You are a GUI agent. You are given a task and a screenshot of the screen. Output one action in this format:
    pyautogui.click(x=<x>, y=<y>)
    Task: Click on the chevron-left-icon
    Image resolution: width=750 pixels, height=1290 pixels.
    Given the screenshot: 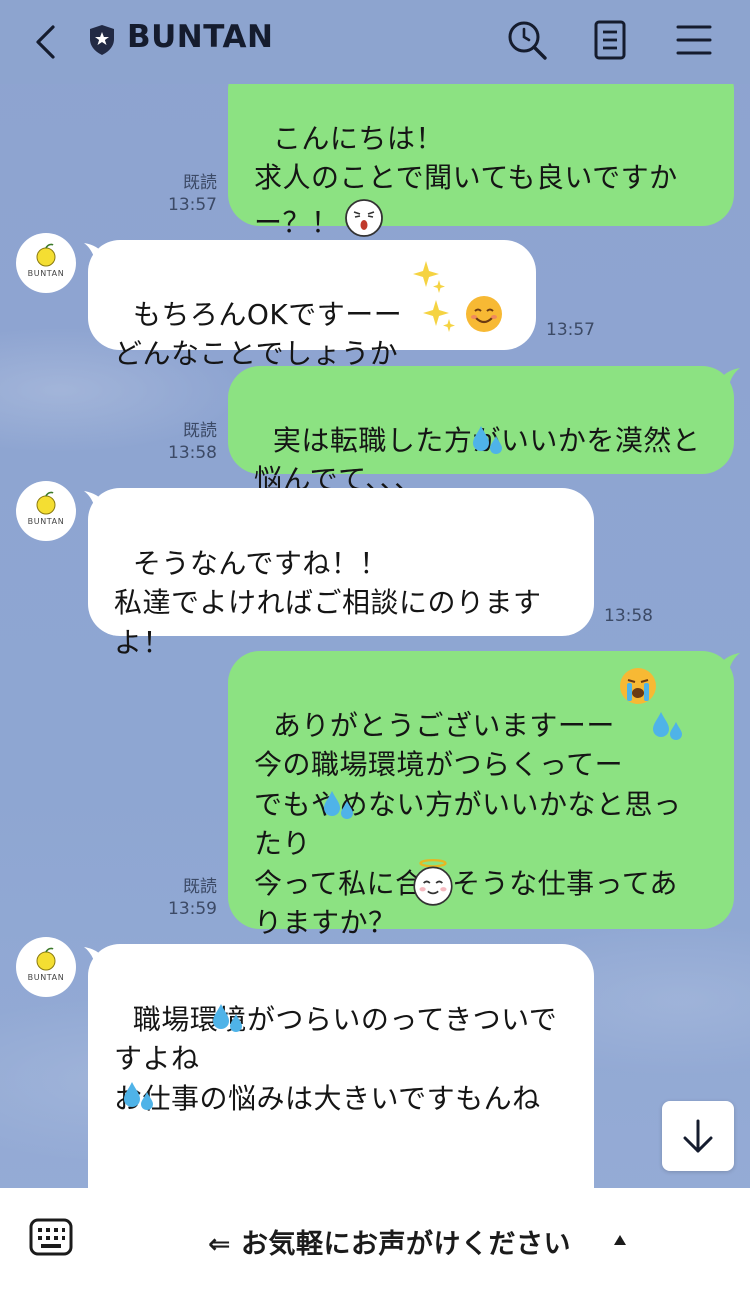 What is the action you would take?
    pyautogui.click(x=46, y=42)
    